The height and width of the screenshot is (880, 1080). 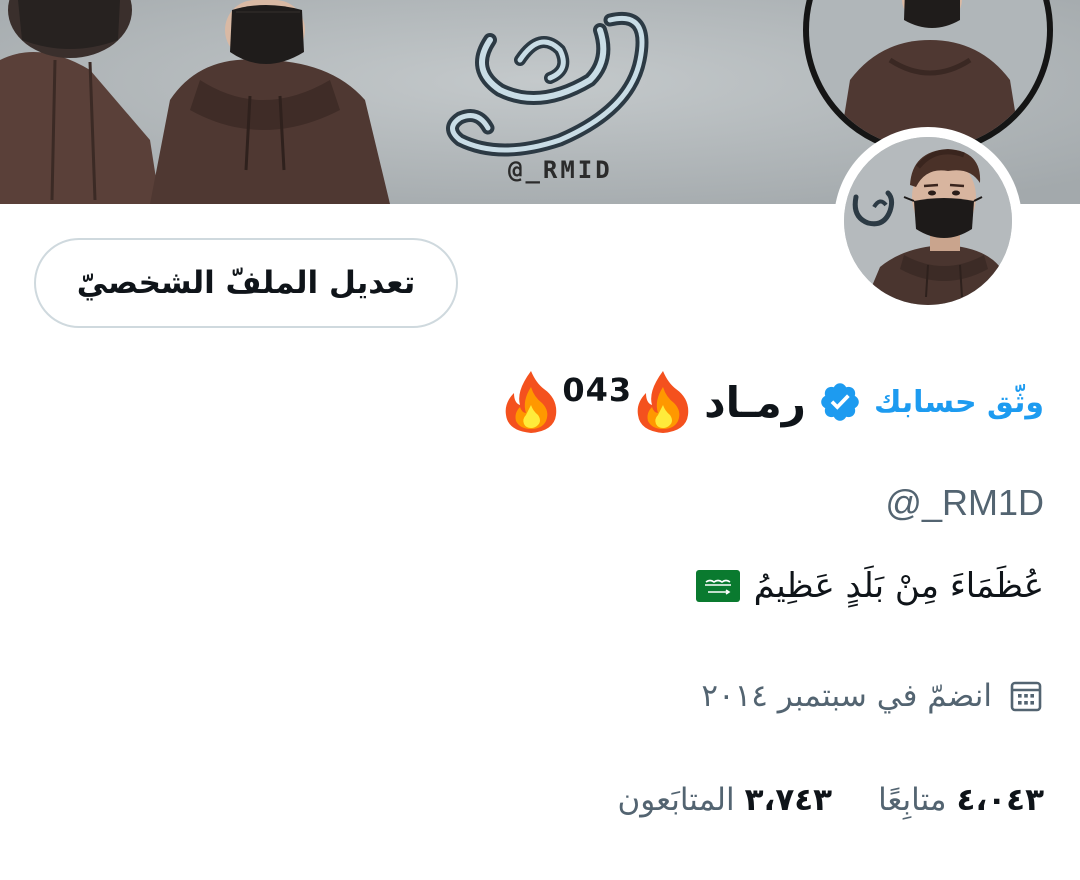 What do you see at coordinates (788, 800) in the screenshot?
I see `followers-count: ٣،٧٤٣` at bounding box center [788, 800].